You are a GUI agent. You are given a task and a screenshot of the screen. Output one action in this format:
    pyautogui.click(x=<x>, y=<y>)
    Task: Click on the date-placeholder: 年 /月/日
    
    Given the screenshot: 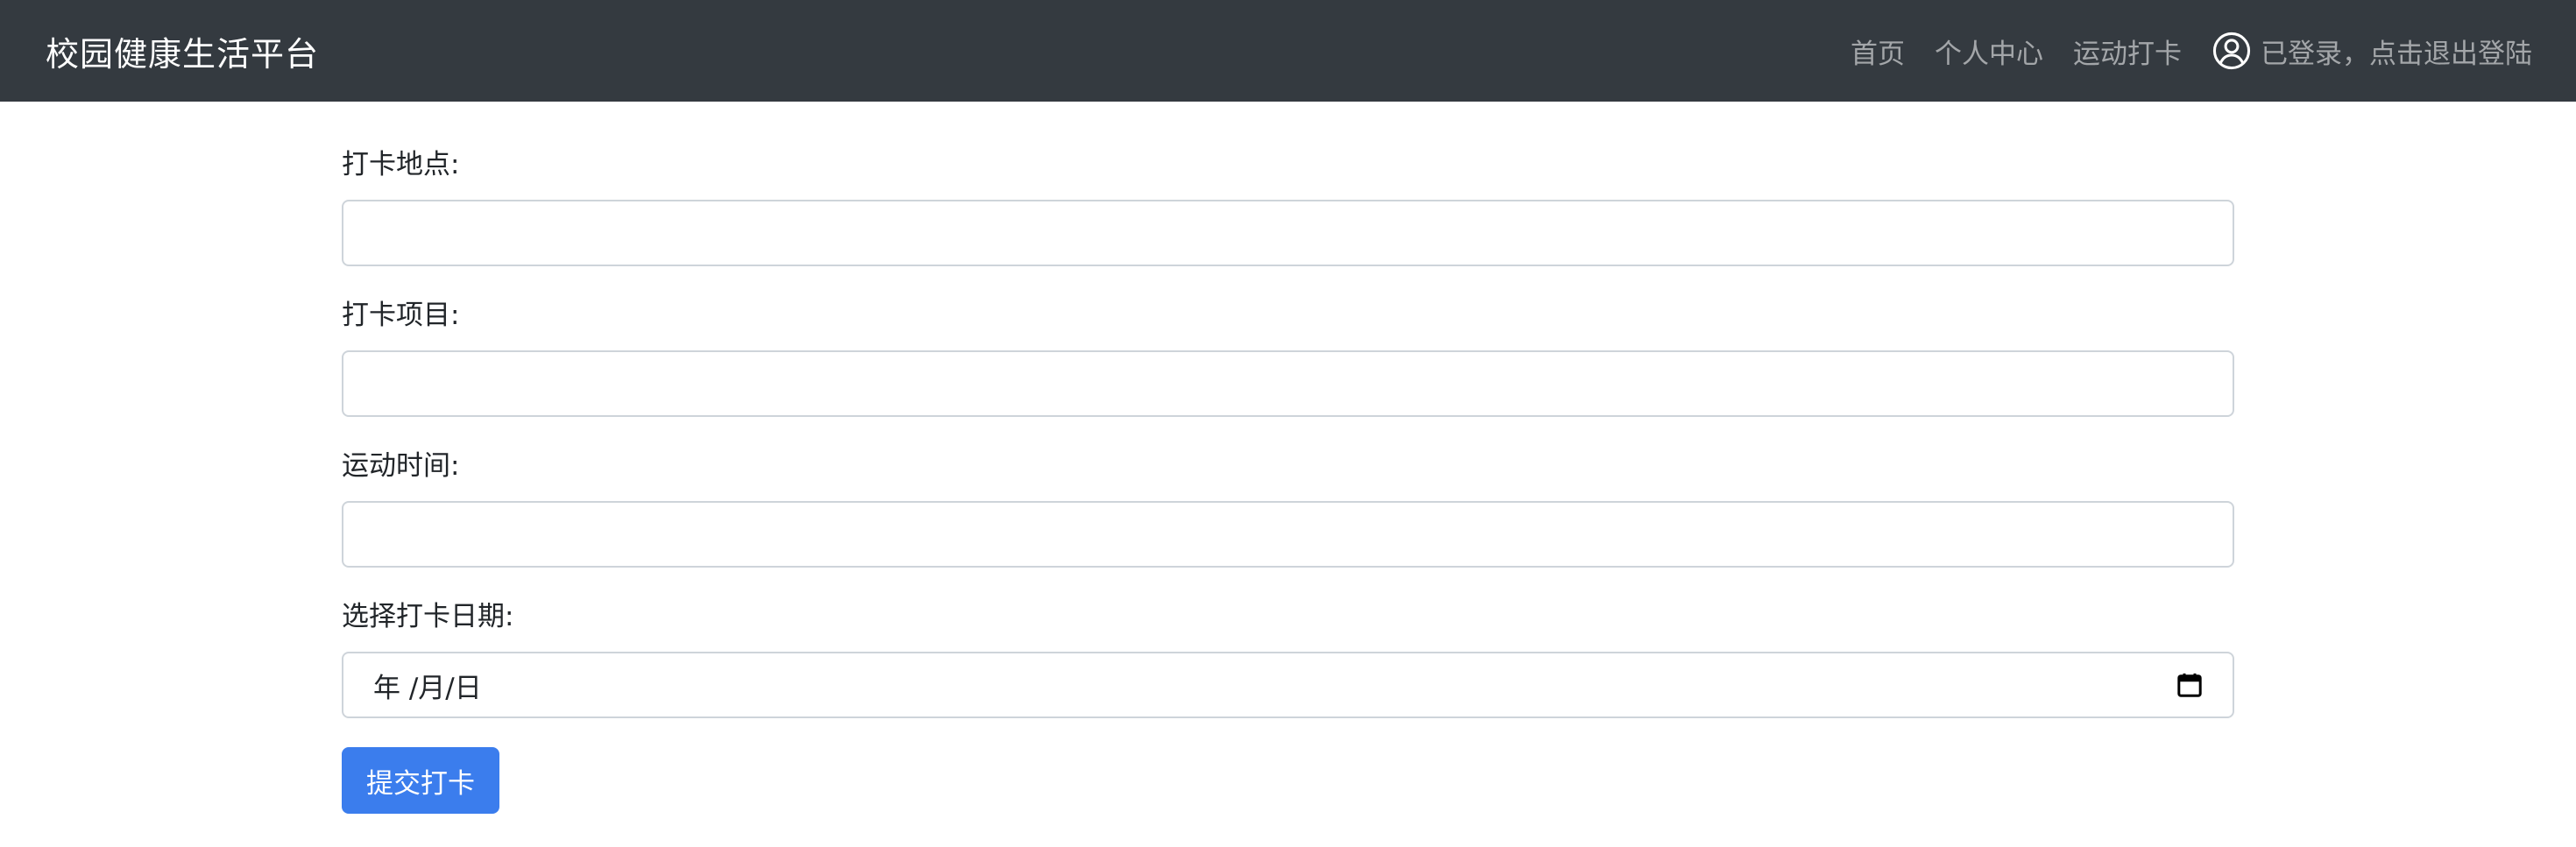 What is the action you would take?
    pyautogui.click(x=427, y=688)
    